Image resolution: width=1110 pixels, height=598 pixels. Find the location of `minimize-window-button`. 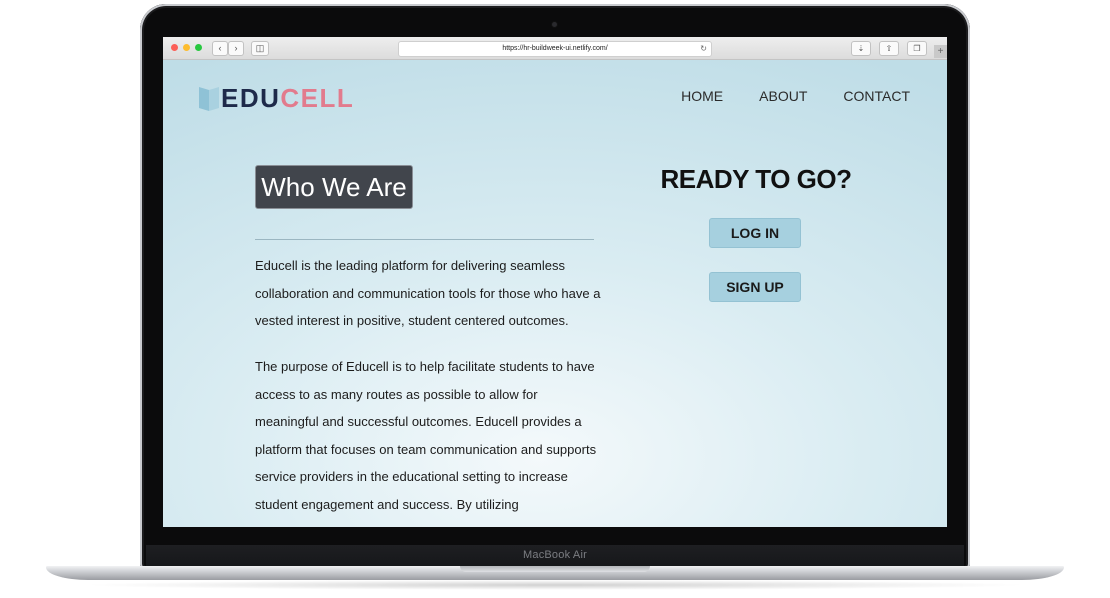

minimize-window-button is located at coordinates (186, 47).